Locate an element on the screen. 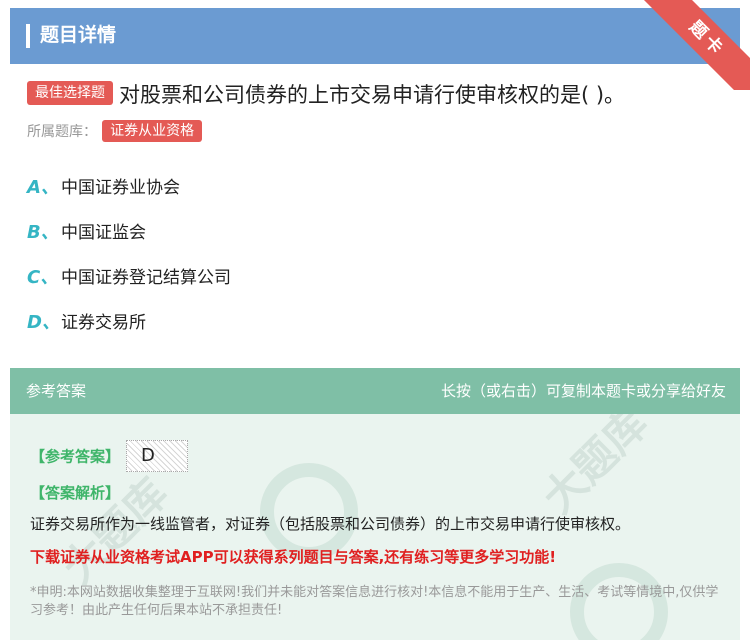 Image resolution: width=750 pixels, height=640 pixels. option-b: B、 中国证监会 is located at coordinates (86, 233).